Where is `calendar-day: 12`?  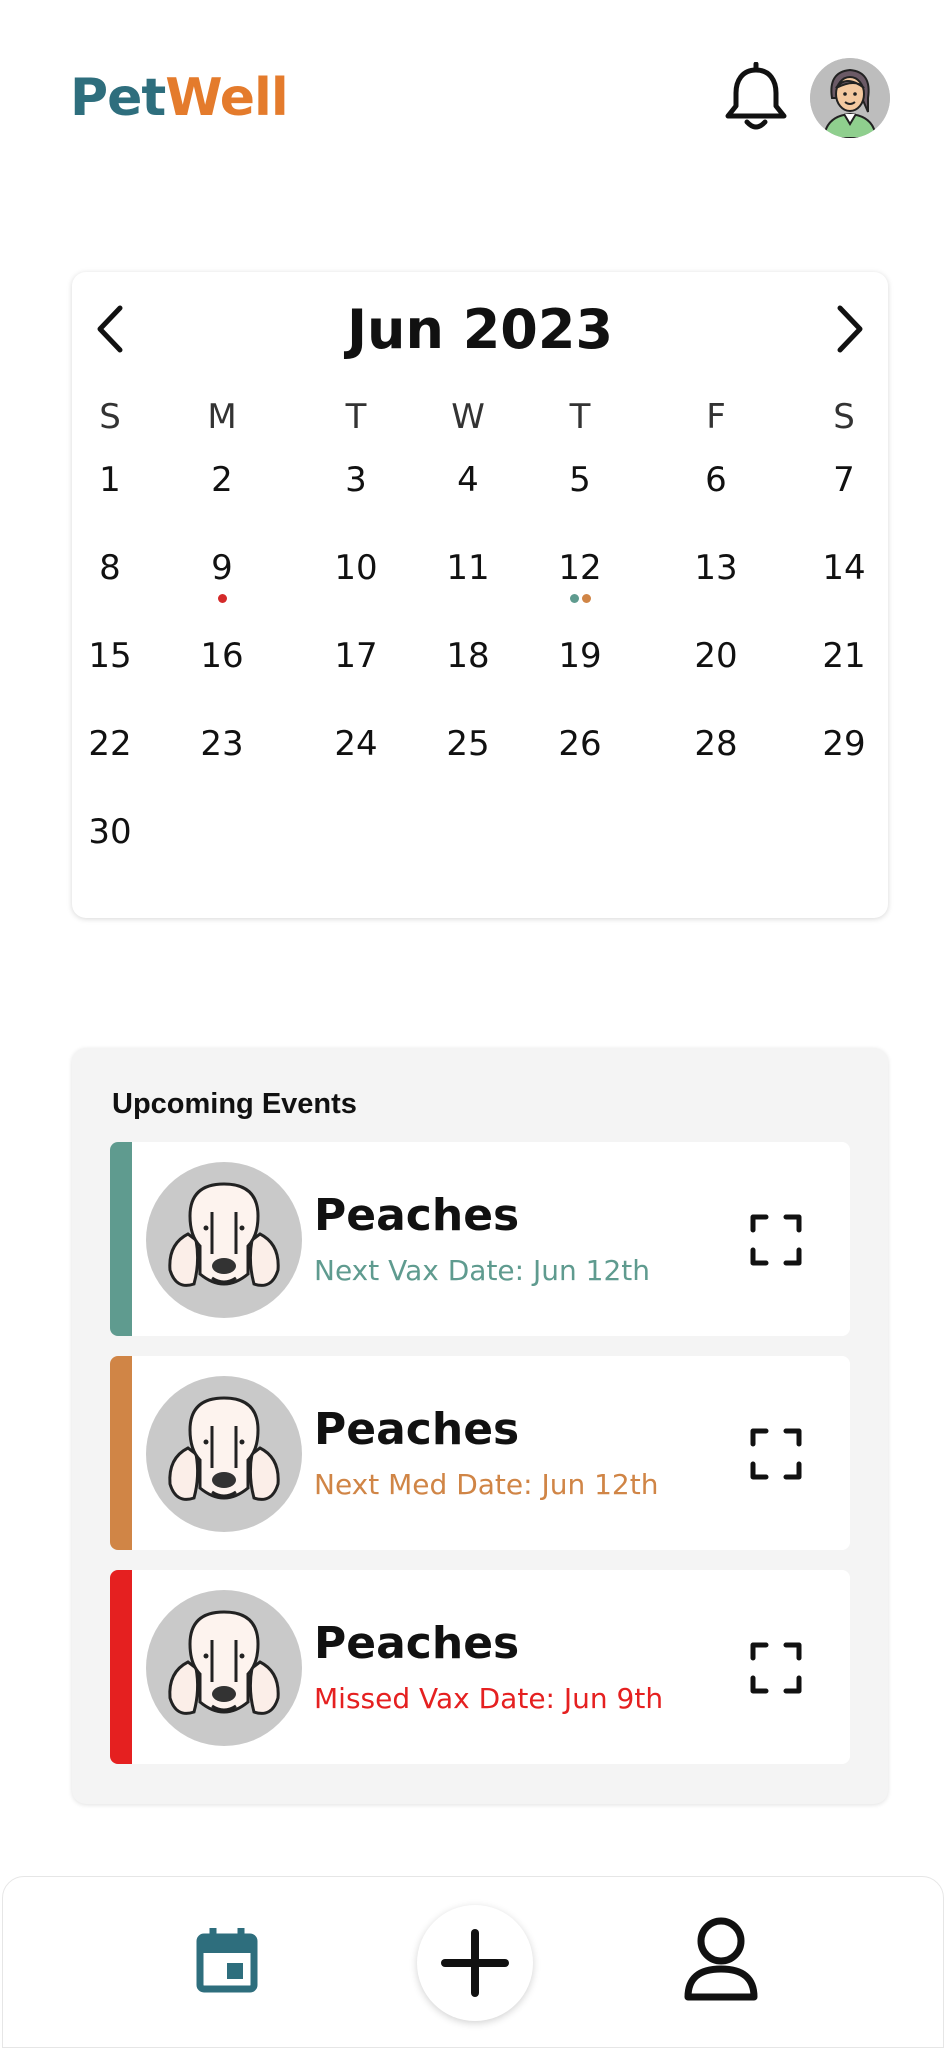 calendar-day: 12 is located at coordinates (580, 568).